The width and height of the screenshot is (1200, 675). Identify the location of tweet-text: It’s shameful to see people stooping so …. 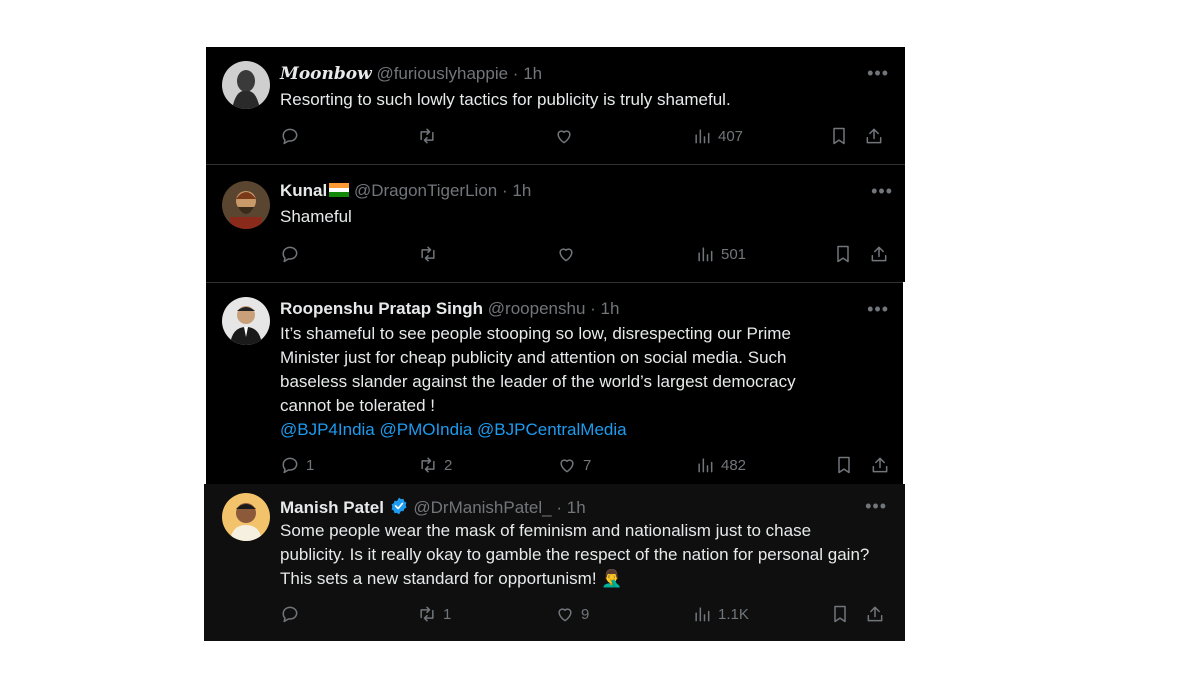
(561, 382).